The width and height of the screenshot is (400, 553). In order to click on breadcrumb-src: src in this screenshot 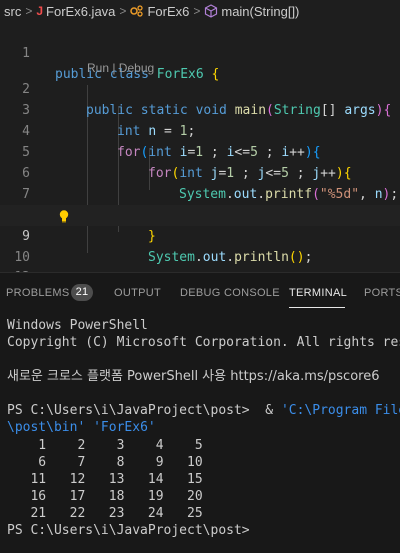, I will do `click(12, 11)`.